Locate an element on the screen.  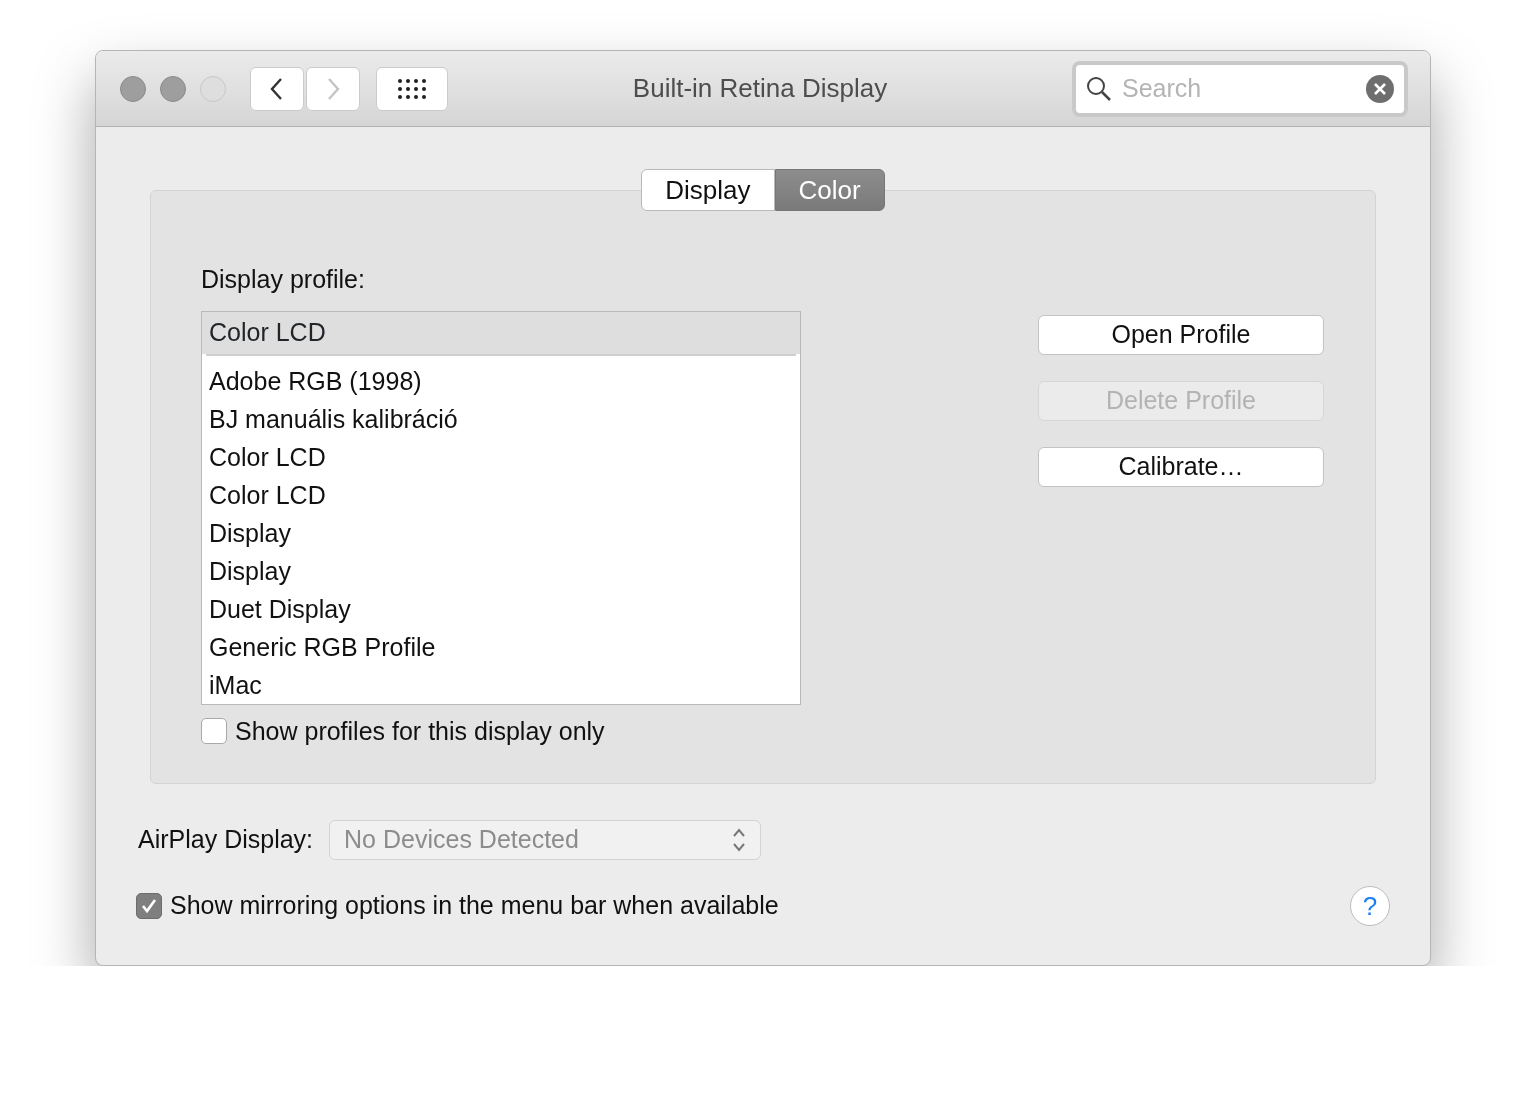
checkbox-label: Show mirroring options in the menu bar when available is located at coordinates (474, 906).